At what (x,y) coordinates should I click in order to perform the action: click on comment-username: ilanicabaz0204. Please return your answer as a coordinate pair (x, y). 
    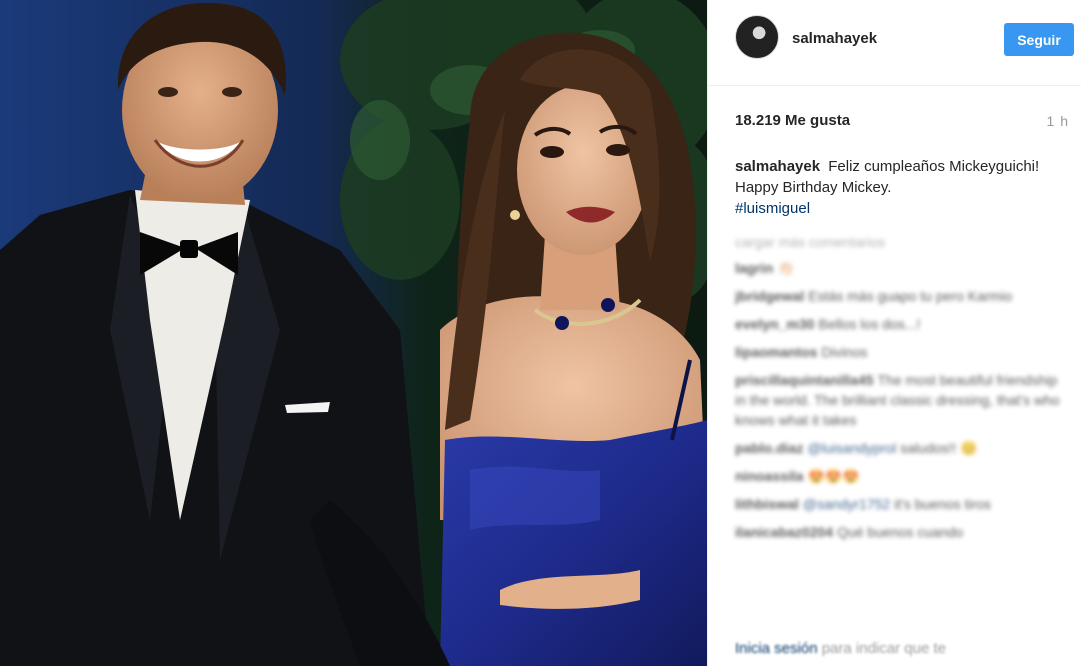
    Looking at the image, I should click on (784, 532).